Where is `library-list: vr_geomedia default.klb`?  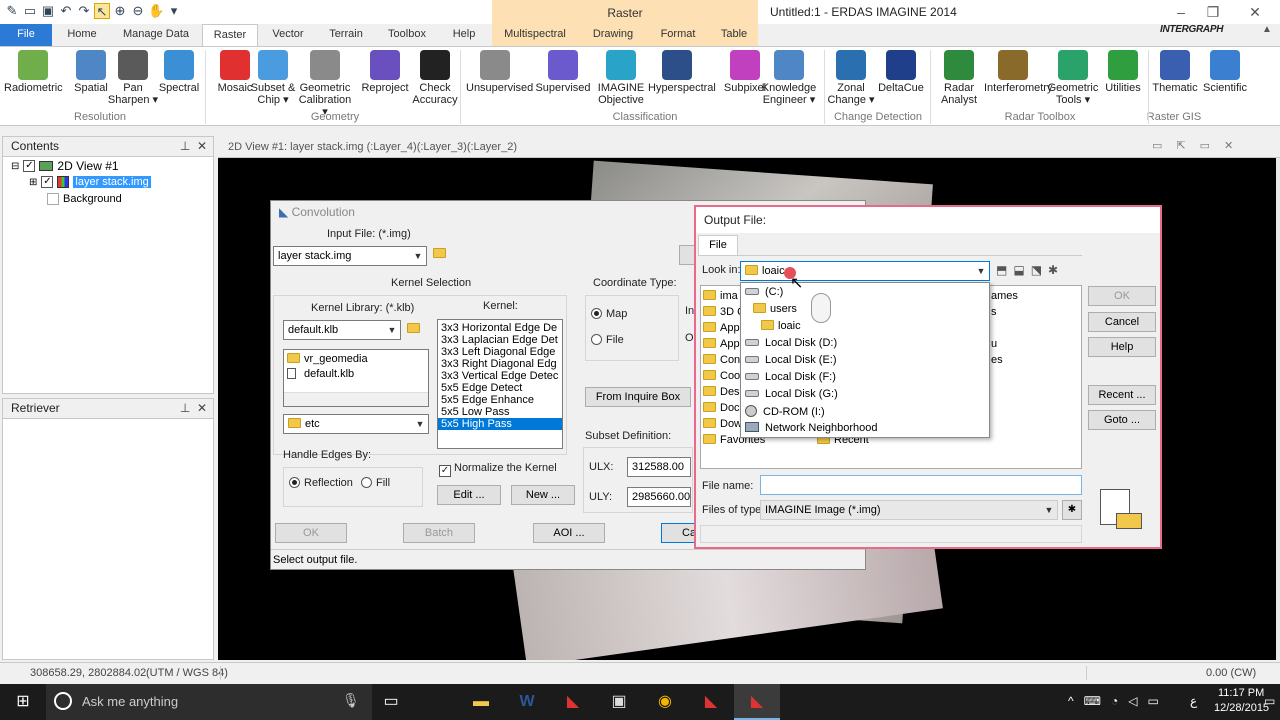 library-list: vr_geomedia default.klb is located at coordinates (356, 378).